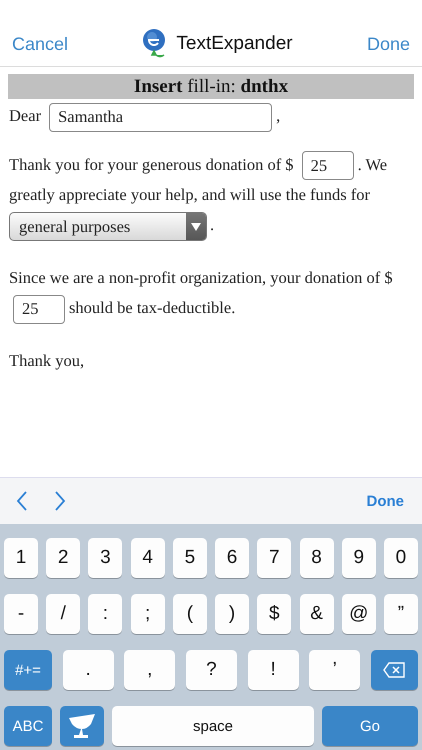  Describe the element at coordinates (147, 614) in the screenshot. I see `keyboard-key: ;` at that location.